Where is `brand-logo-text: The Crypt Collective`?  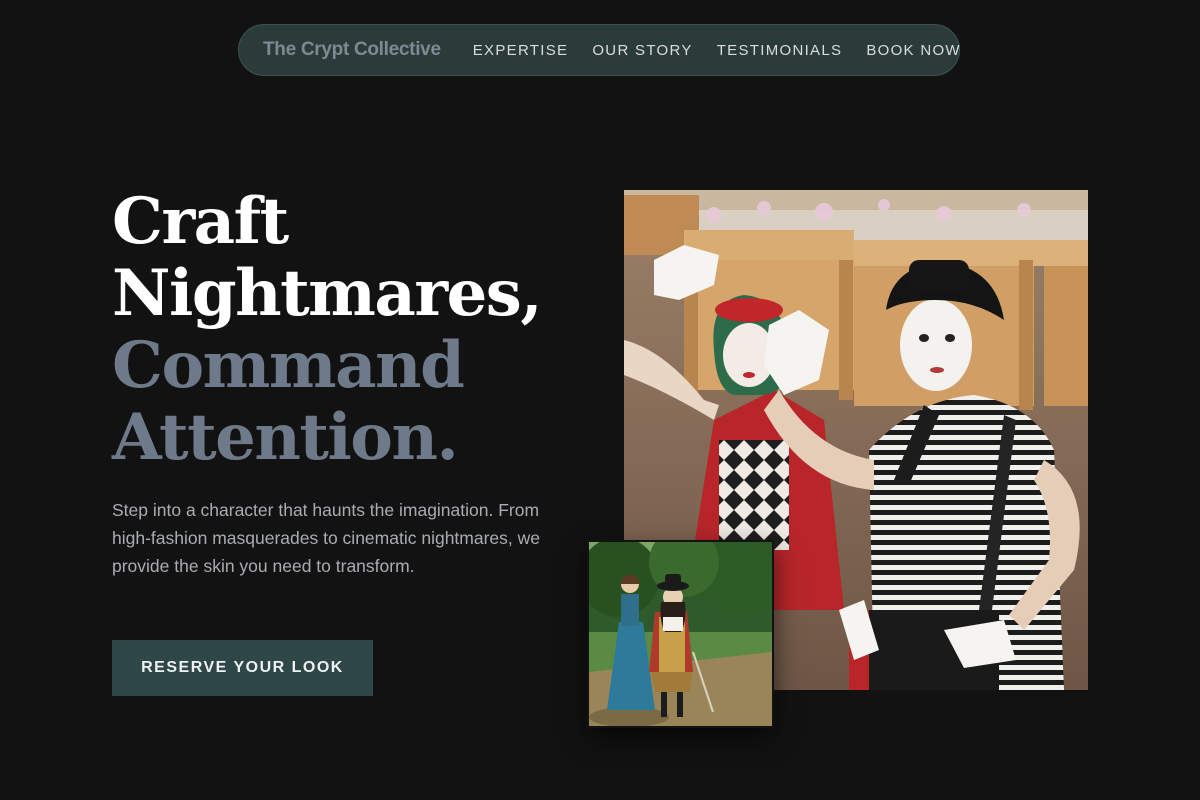 brand-logo-text: The Crypt Collective is located at coordinates (352, 50).